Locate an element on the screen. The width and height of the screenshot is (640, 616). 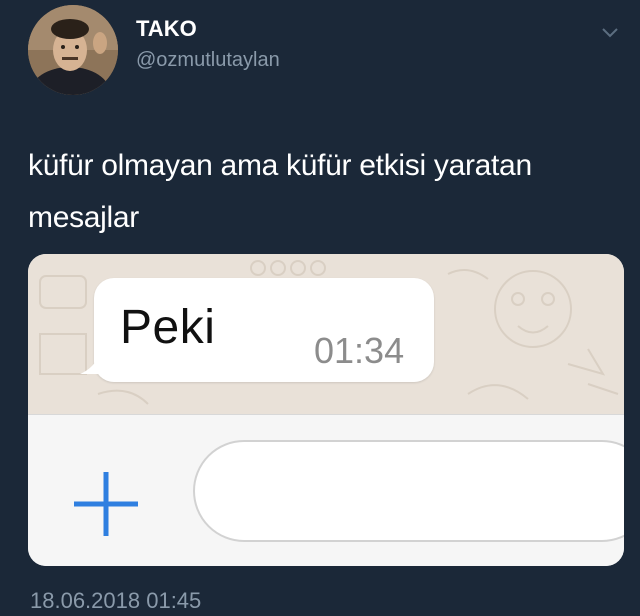
avatar-image is located at coordinates (73, 50).